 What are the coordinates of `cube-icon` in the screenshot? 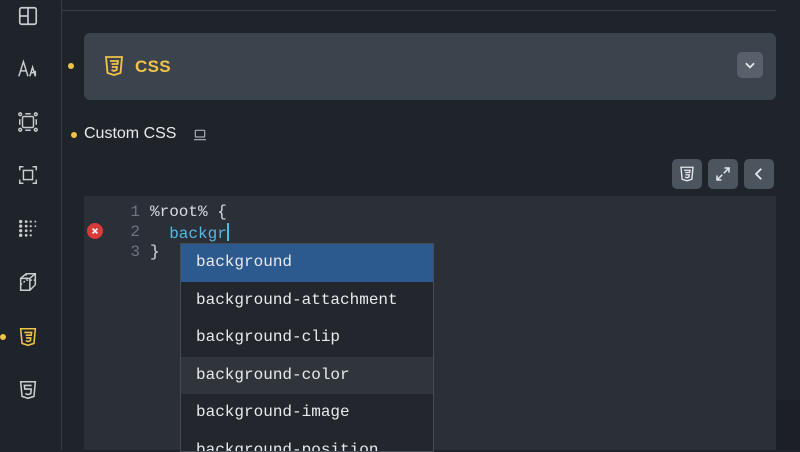 It's located at (28, 282).